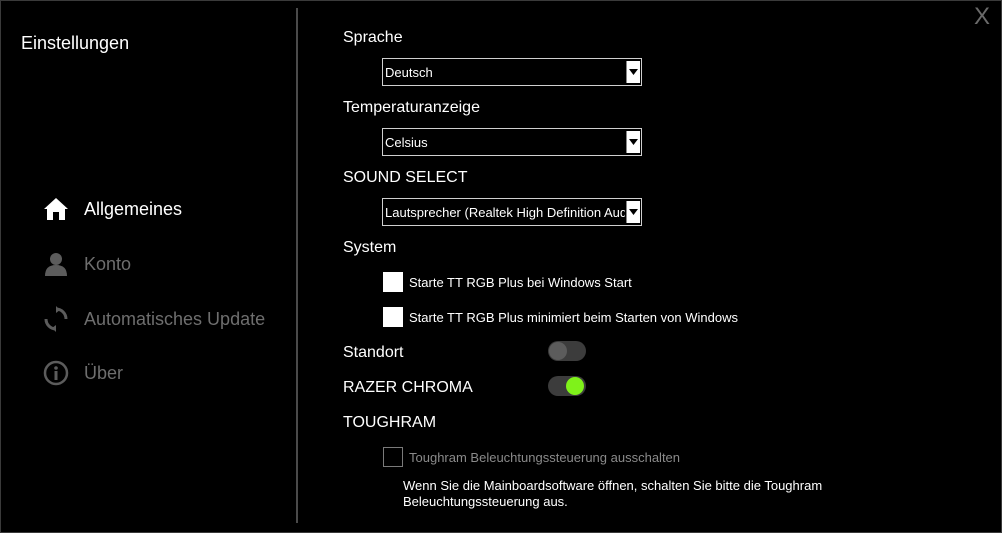  I want to click on start-with-windows-checkbox: Starte TT RGB Plus bei Windows Start, so click(507, 282).